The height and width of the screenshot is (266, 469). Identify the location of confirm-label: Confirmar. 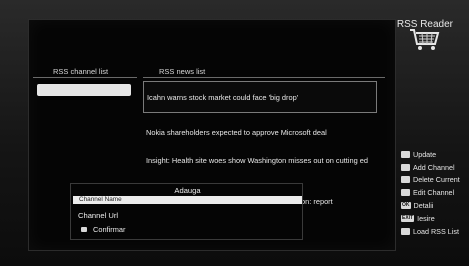
(109, 229).